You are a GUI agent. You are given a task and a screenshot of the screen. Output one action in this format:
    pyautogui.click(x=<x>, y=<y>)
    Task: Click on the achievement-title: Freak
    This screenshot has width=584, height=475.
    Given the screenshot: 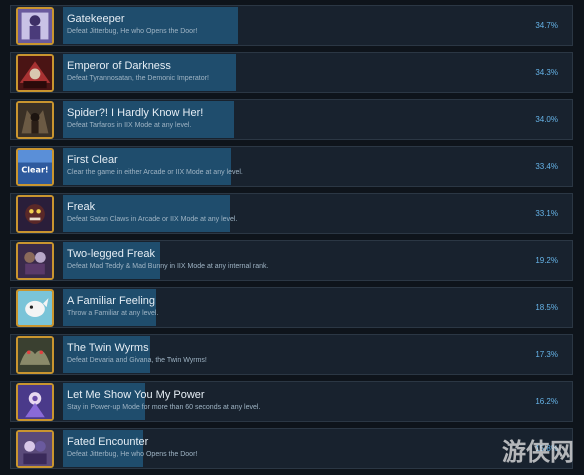 What is the action you would take?
    pyautogui.click(x=81, y=207)
    